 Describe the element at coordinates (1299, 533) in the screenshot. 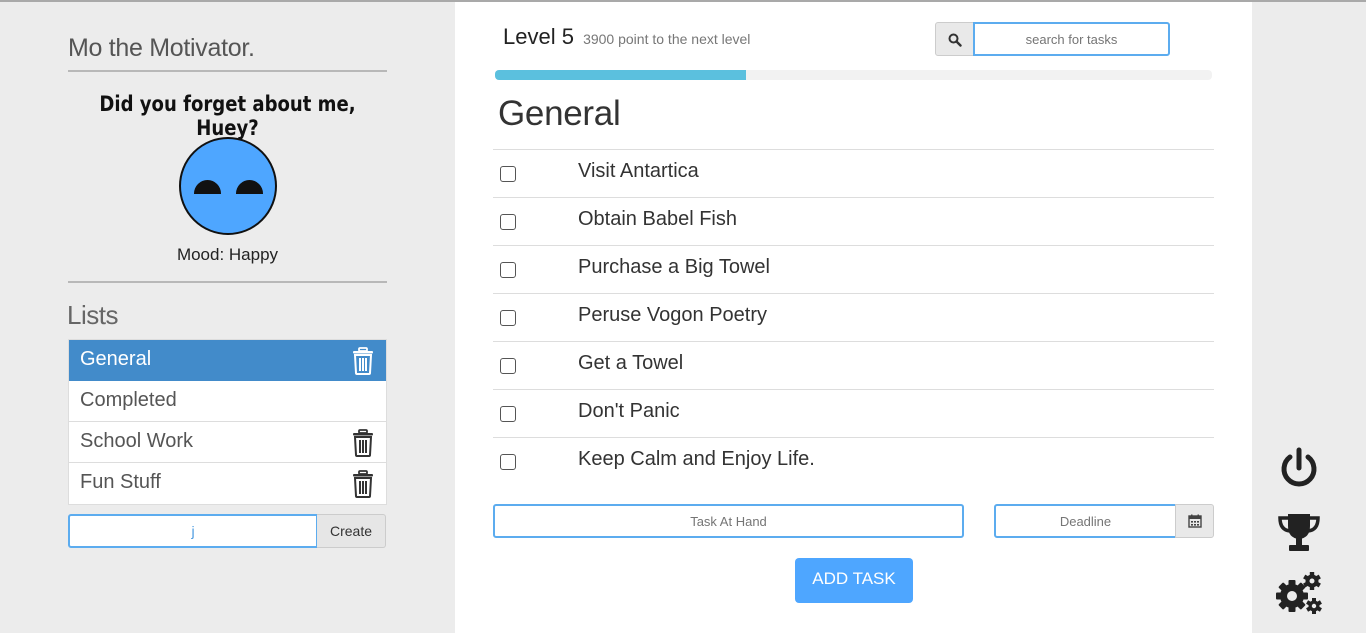

I see `trophy-icon` at that location.